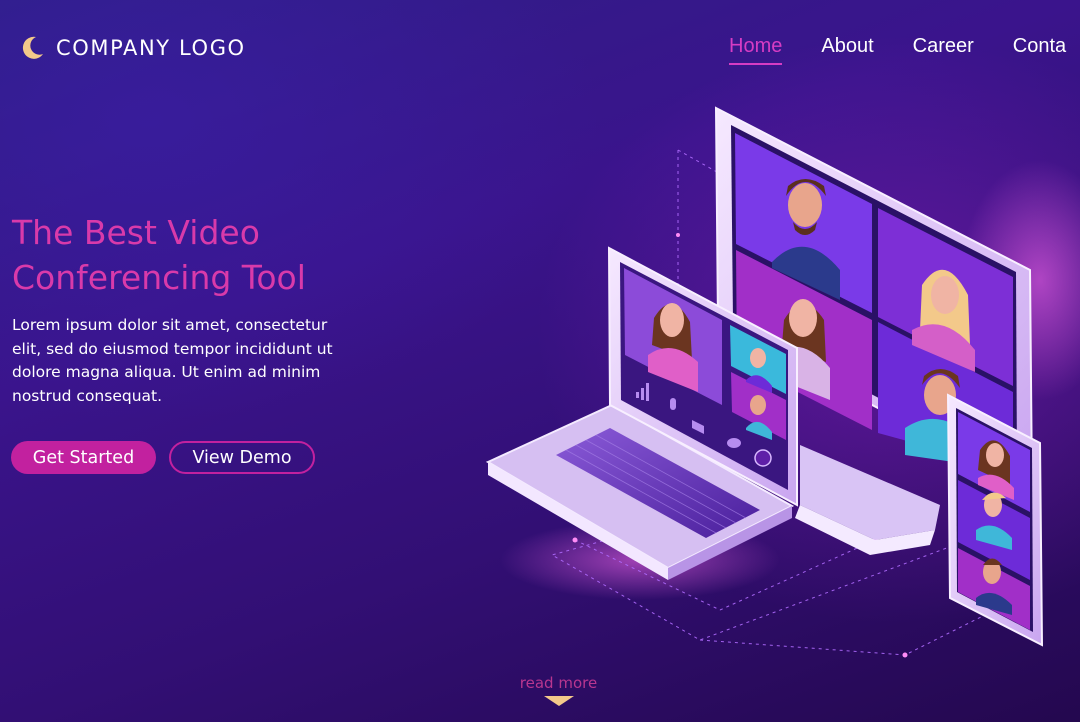 The image size is (1080, 722). I want to click on crescent-moon-icon, so click(32, 47).